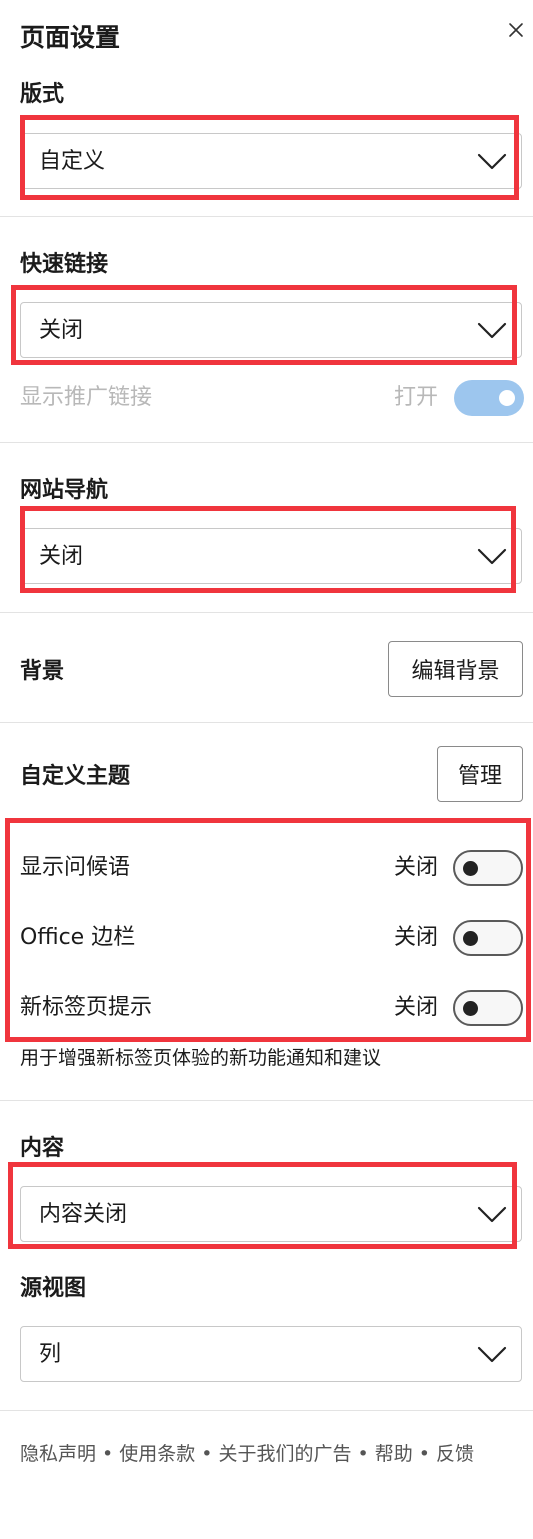 The width and height of the screenshot is (533, 1539). What do you see at coordinates (83, 1214) in the screenshot?
I see `content-select-value: 内容关闭` at bounding box center [83, 1214].